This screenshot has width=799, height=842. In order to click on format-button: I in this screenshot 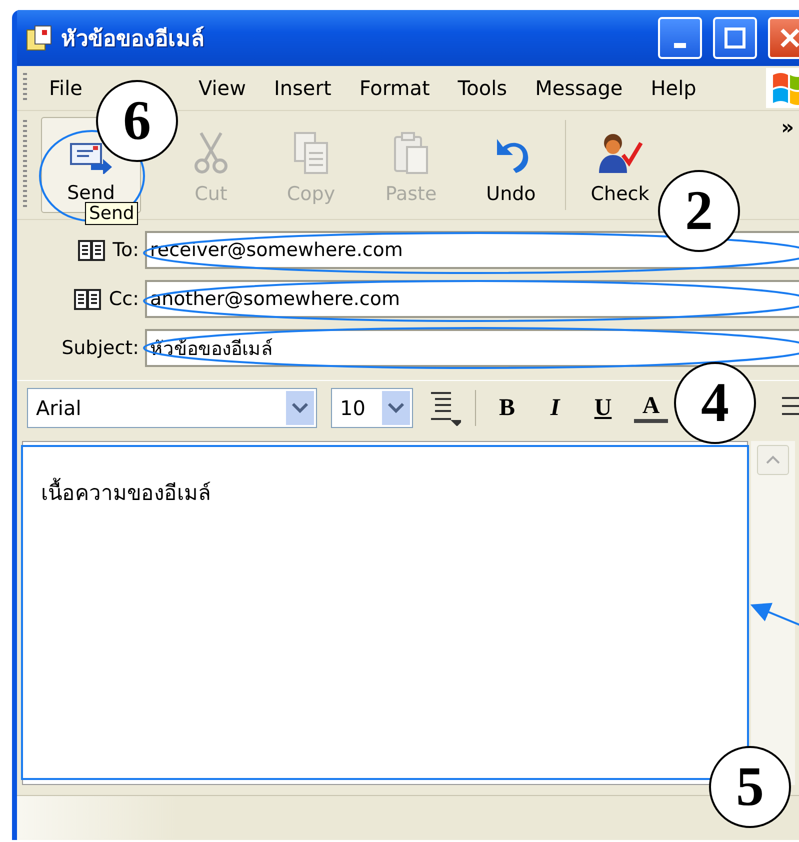, I will do `click(555, 408)`.